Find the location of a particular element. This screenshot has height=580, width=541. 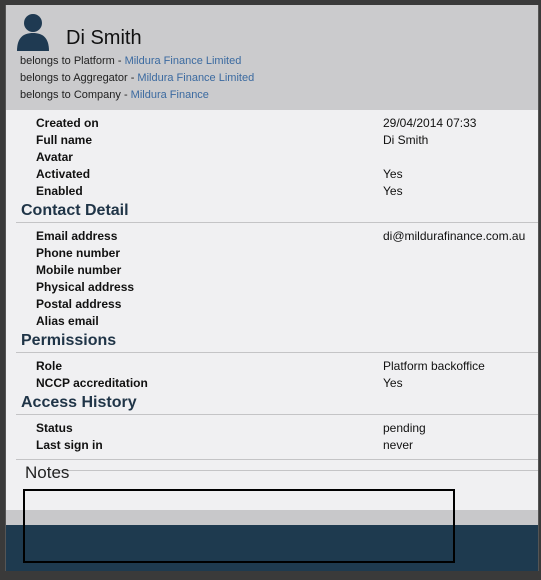

contact-label: Email address is located at coordinates (77, 236).